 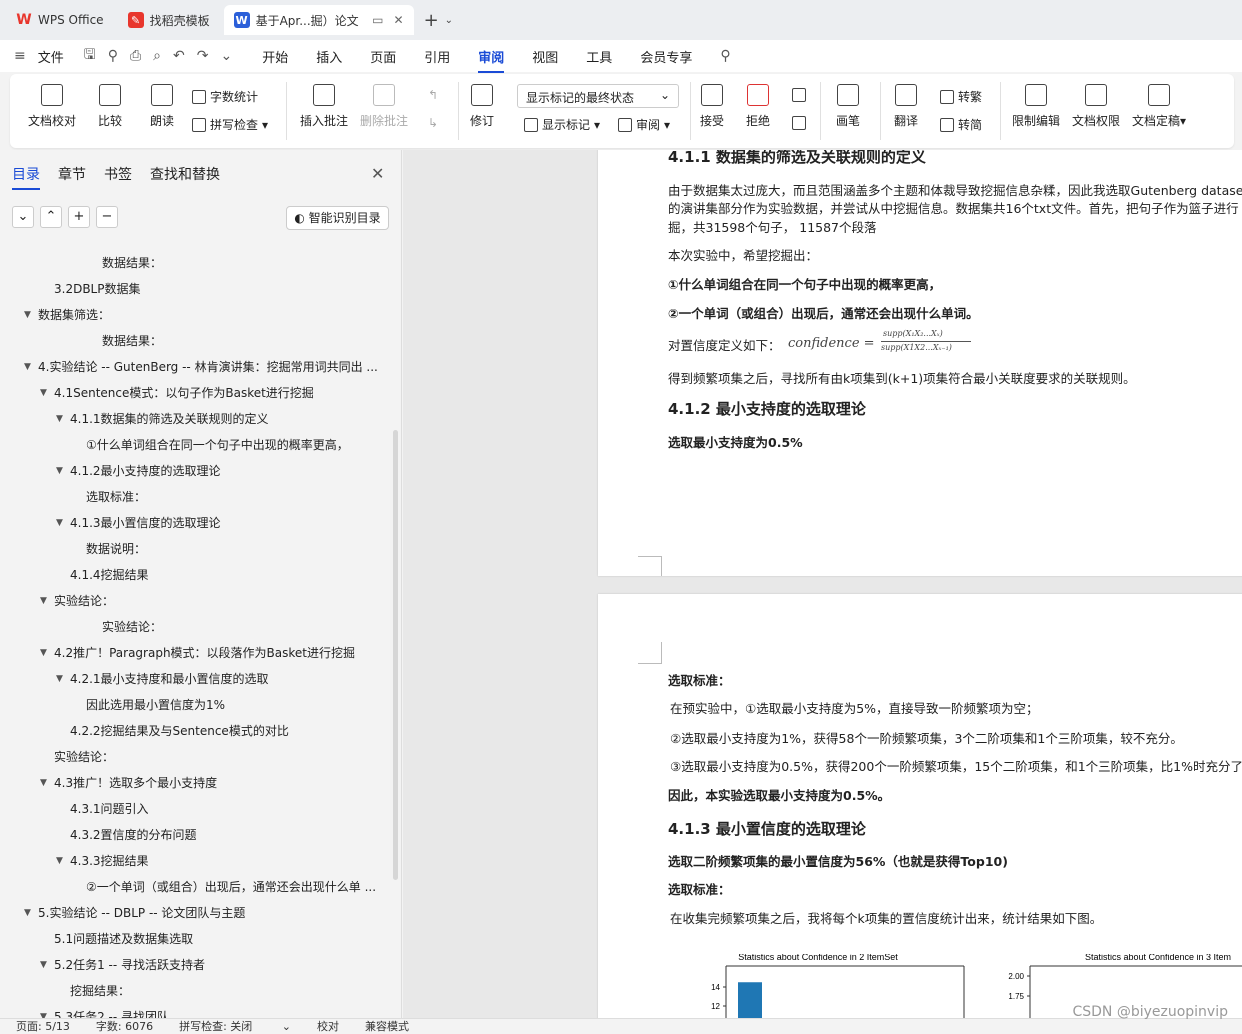 I want to click on more-chevron-icon: ⌄, so click(x=226, y=56).